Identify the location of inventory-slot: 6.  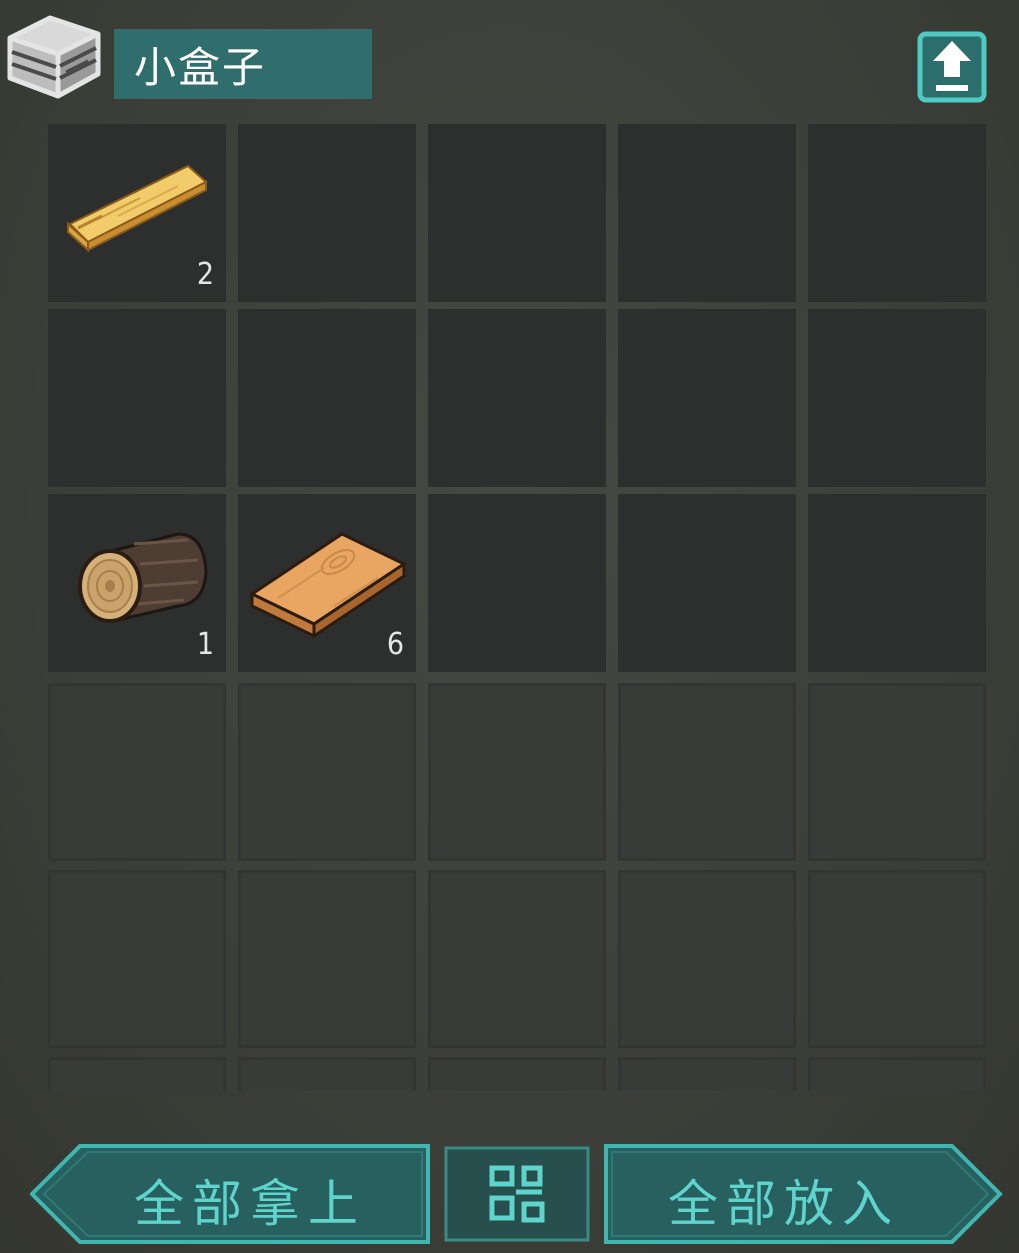
(327, 583).